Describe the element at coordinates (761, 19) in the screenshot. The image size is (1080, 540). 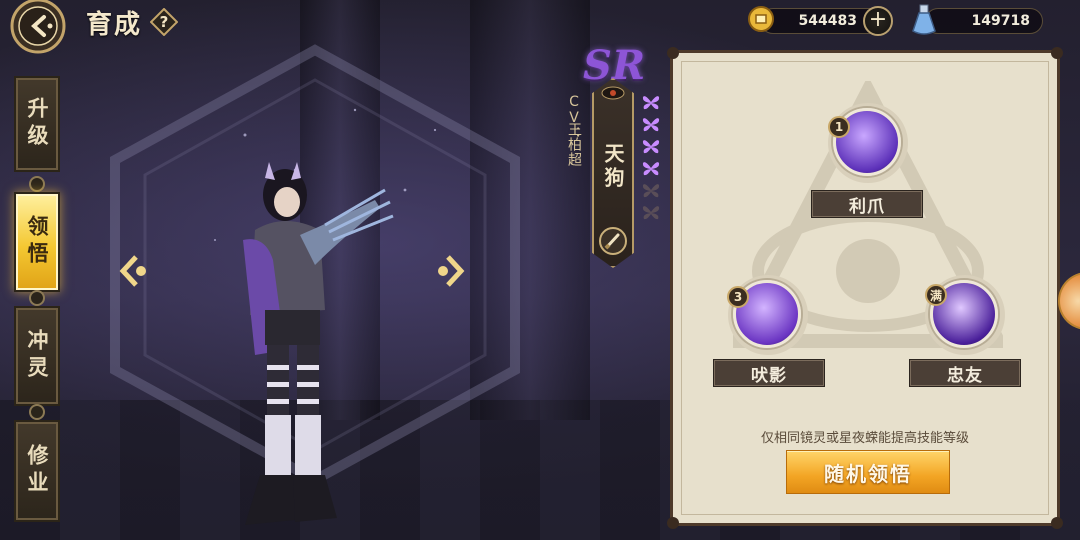
I see `coin-icon` at that location.